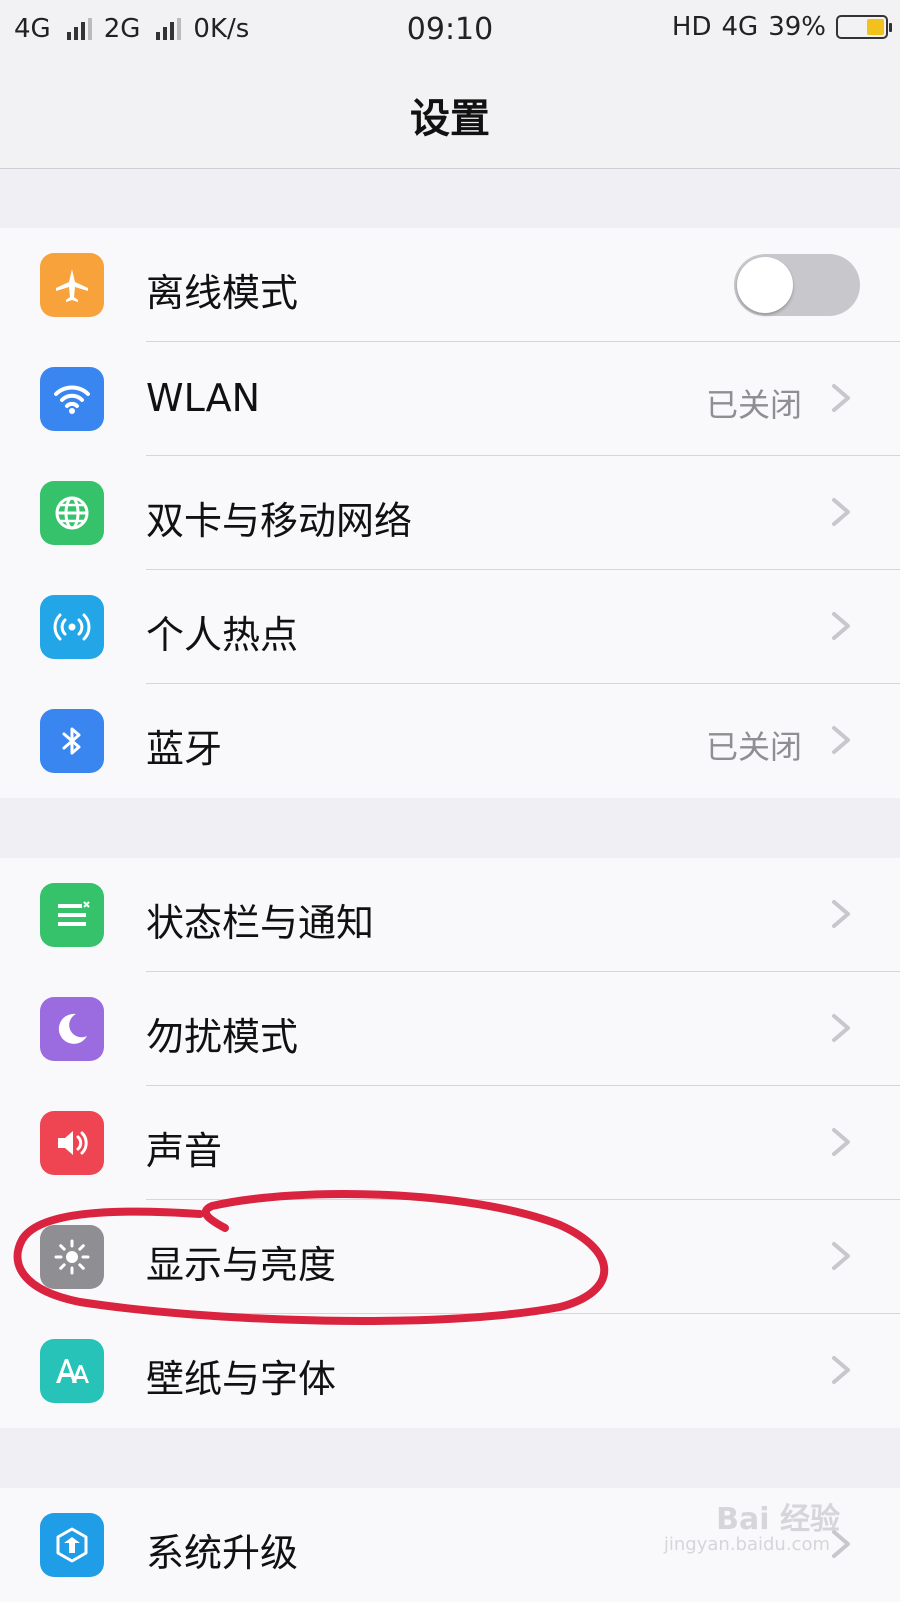 Image resolution: width=900 pixels, height=1602 pixels. Describe the element at coordinates (72, 1257) in the screenshot. I see `sun-icon` at that location.